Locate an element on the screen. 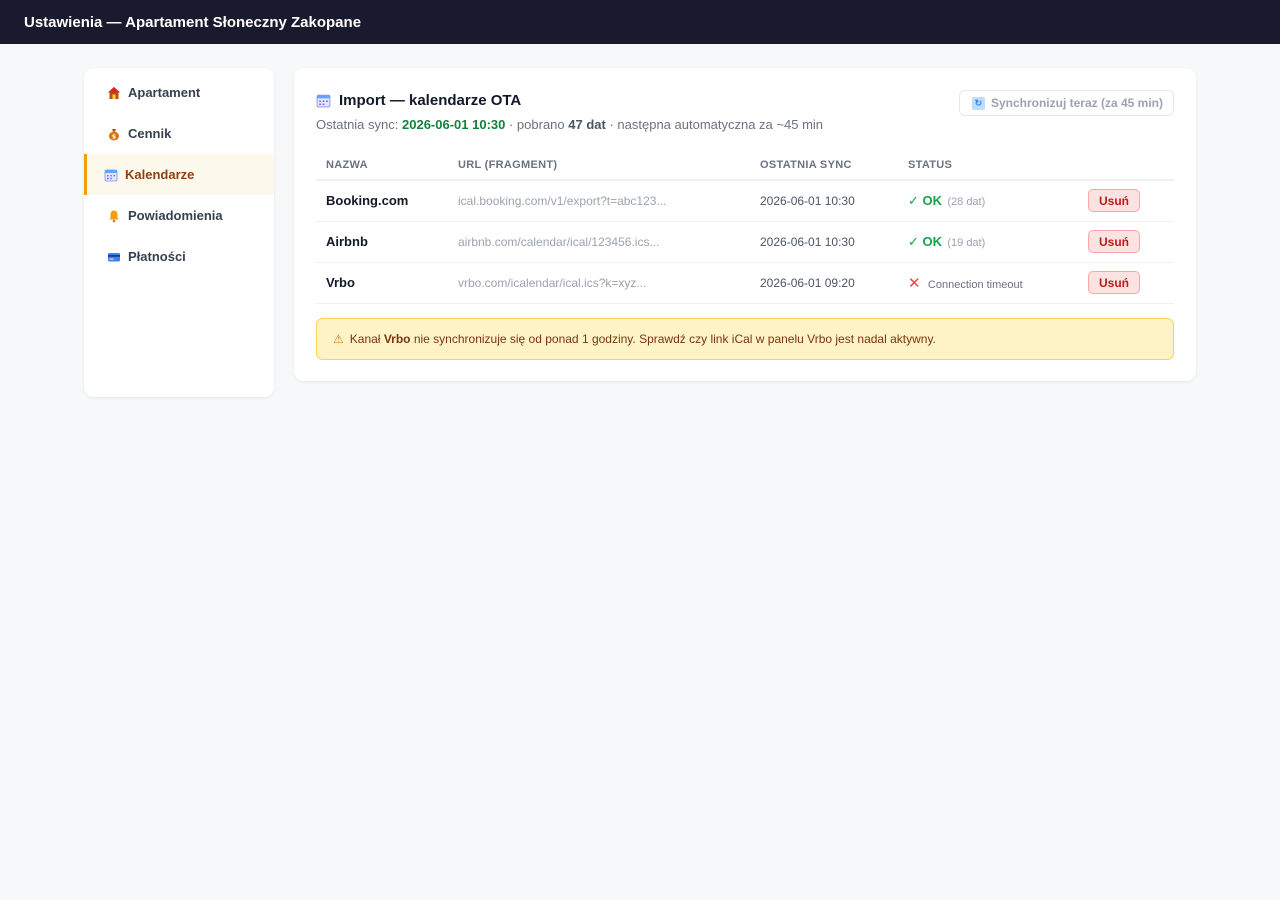 The height and width of the screenshot is (900, 1280). sidebar-item-label: Kalendarze is located at coordinates (160, 174).